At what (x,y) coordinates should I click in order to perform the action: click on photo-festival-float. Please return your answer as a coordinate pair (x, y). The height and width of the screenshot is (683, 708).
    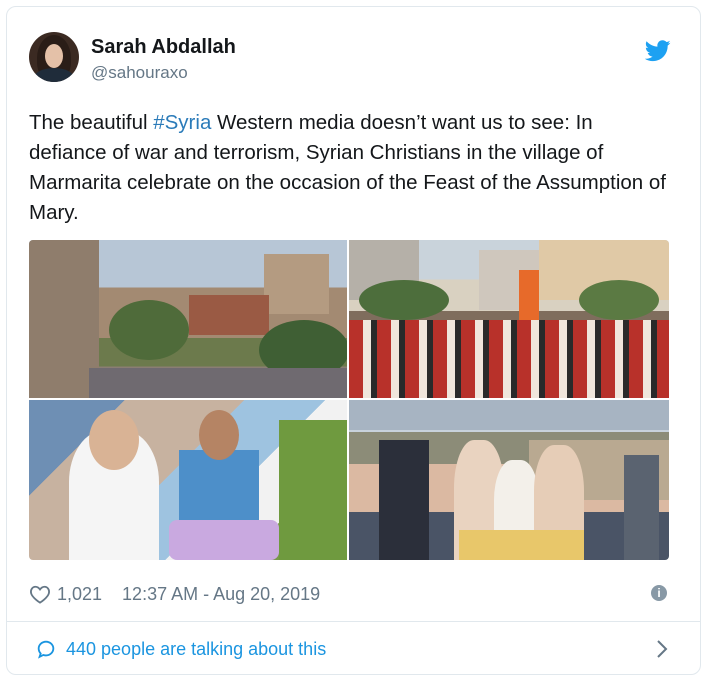
    Looking at the image, I should click on (188, 480).